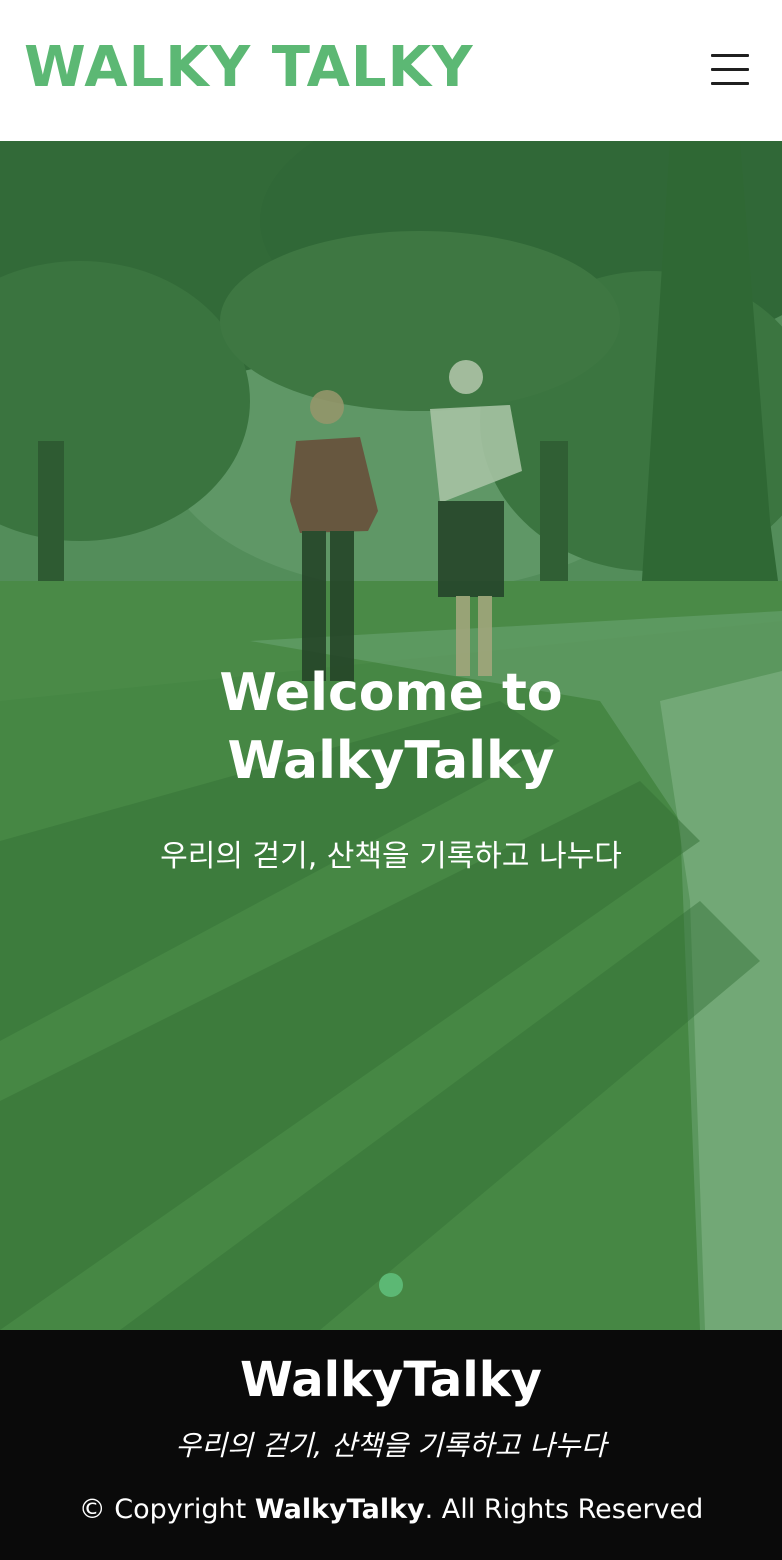 This screenshot has width=782, height=1560. Describe the element at coordinates (391, 693) in the screenshot. I see `hero-title-line1: Welcome to` at that location.